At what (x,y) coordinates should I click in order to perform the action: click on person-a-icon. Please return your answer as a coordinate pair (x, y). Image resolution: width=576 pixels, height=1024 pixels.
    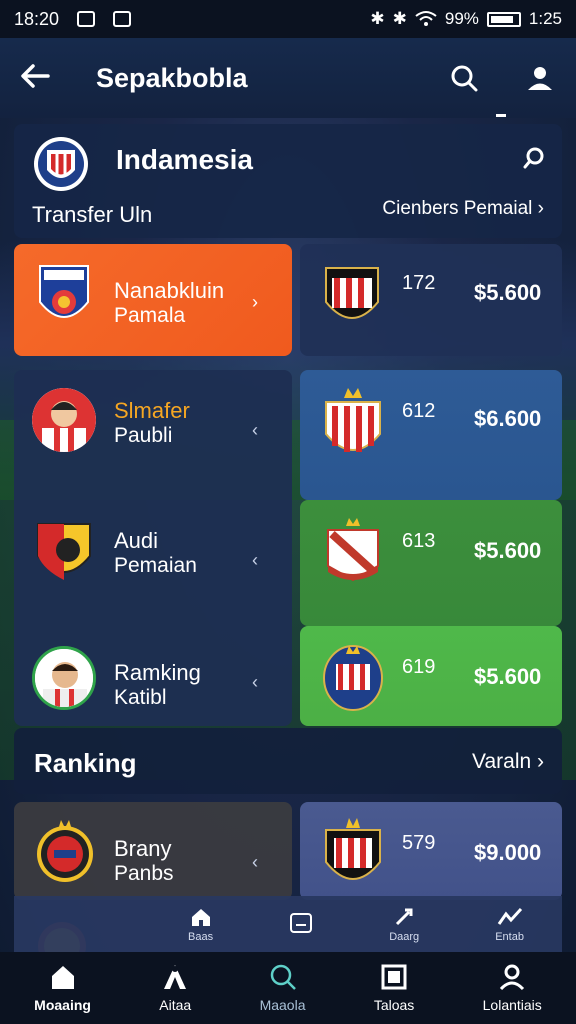
    Looking at the image, I should click on (175, 977).